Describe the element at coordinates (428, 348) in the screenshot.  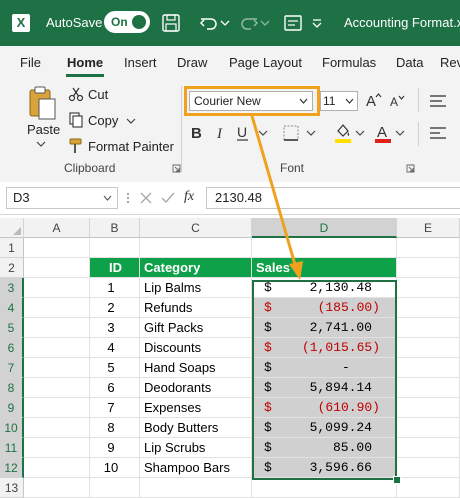
I see `cell-e6` at that location.